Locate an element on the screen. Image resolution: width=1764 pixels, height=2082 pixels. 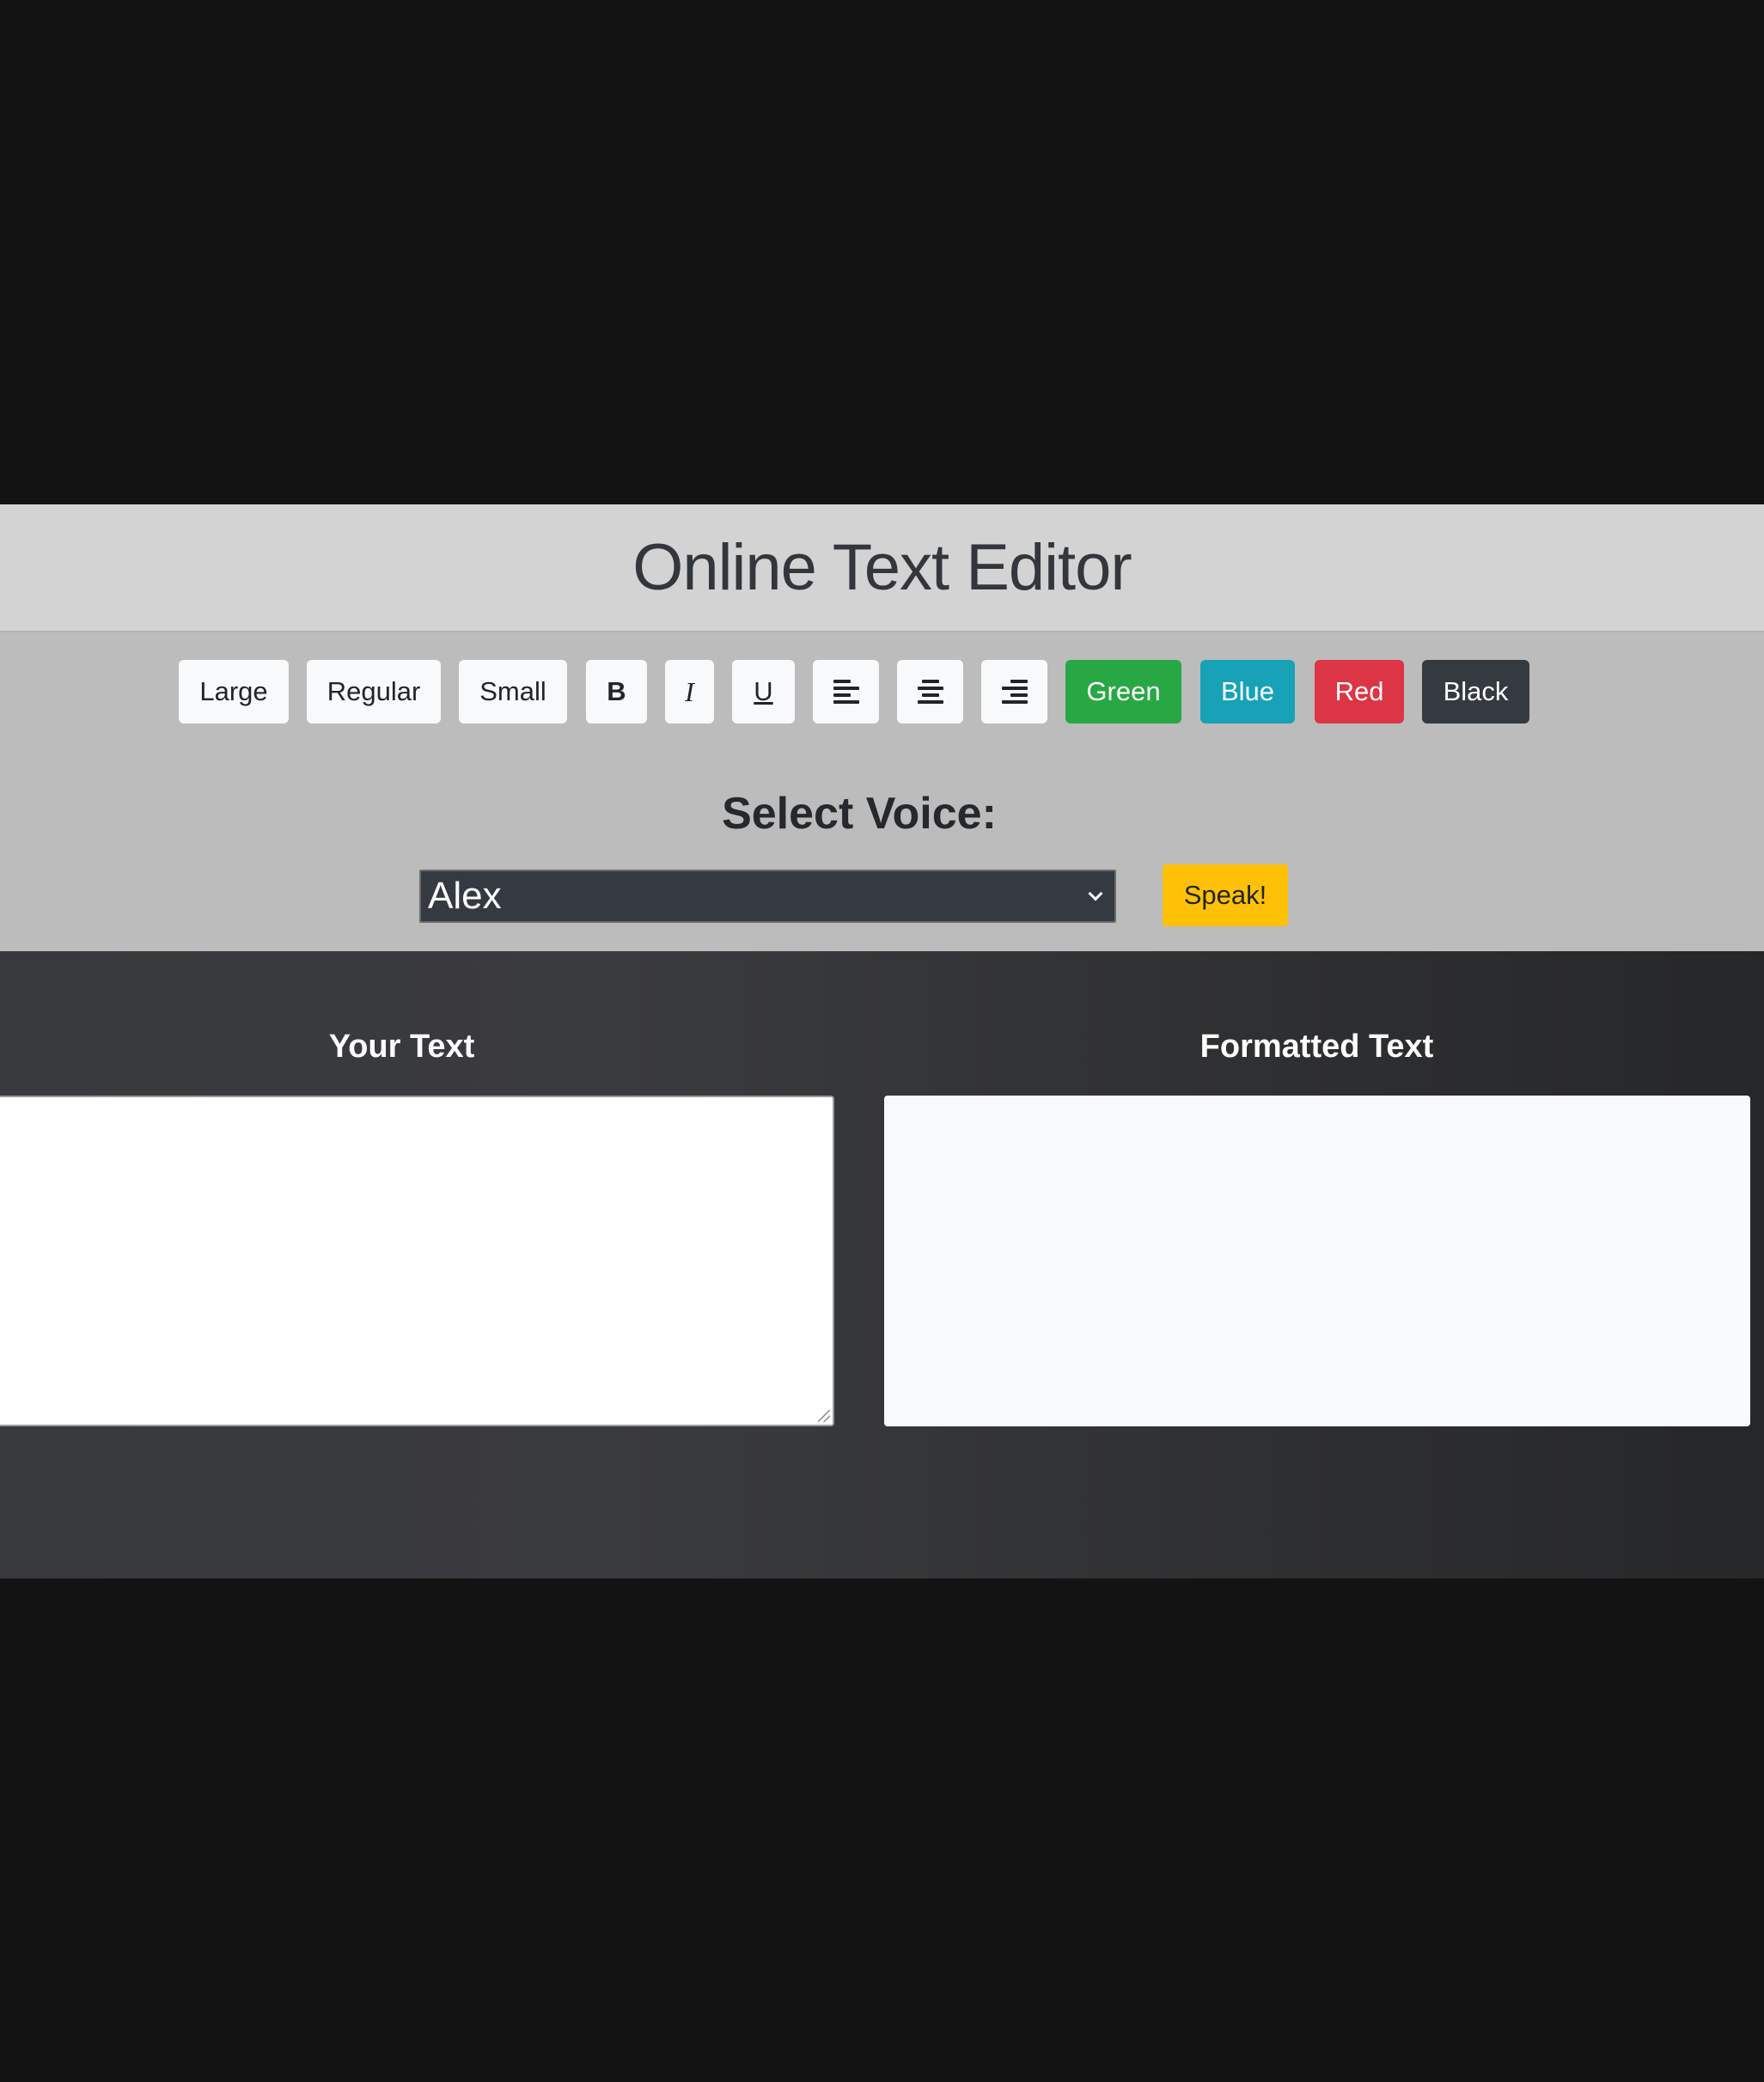
page-header: Online Text Editor is located at coordinates (882, 568).